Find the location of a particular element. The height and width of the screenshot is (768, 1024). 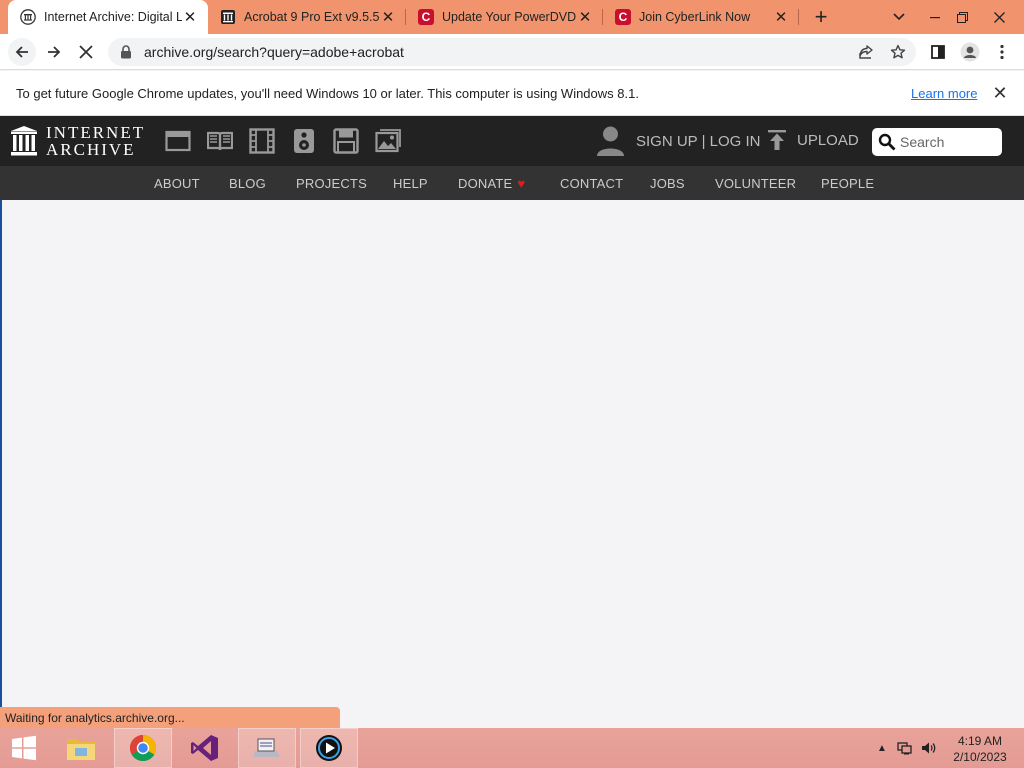

show-hidden-icons-button: ▲ is located at coordinates (882, 748).